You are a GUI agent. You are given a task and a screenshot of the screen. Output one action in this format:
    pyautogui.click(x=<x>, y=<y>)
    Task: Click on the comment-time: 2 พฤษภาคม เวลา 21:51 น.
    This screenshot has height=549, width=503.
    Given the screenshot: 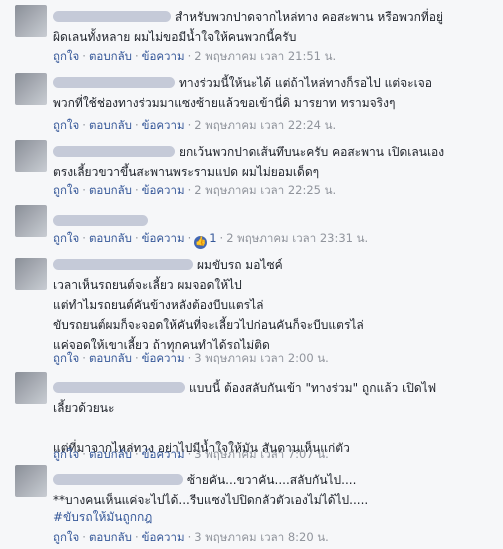 What is the action you would take?
    pyautogui.click(x=265, y=56)
    